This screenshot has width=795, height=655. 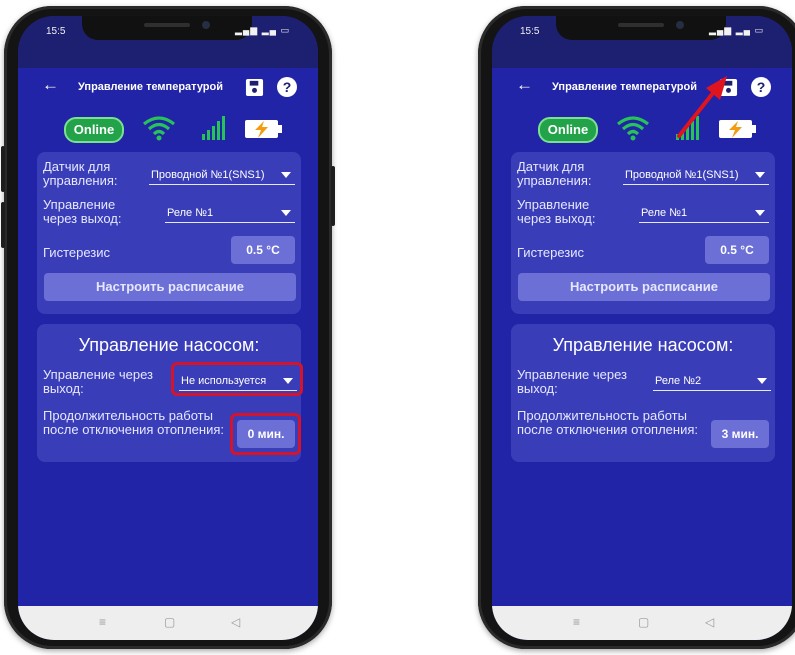 What do you see at coordinates (263, 129) in the screenshot?
I see `battery-charging-icon` at bounding box center [263, 129].